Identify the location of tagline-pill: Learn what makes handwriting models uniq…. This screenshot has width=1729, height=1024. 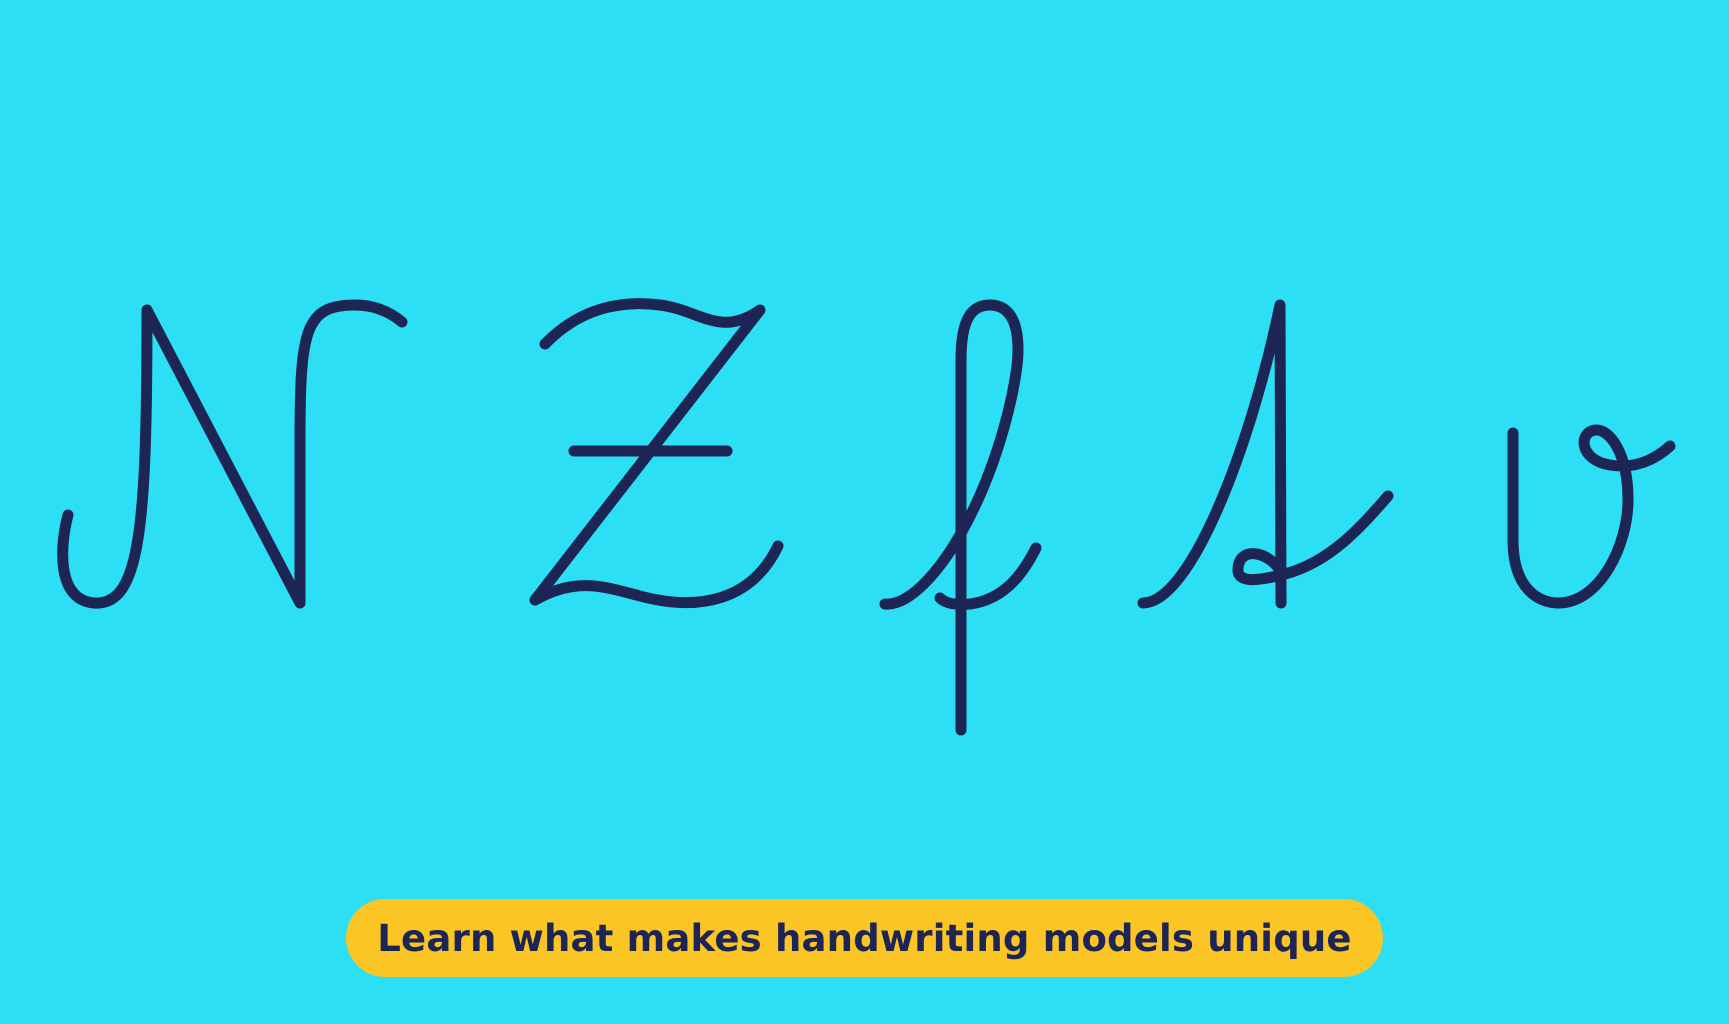
(864, 938).